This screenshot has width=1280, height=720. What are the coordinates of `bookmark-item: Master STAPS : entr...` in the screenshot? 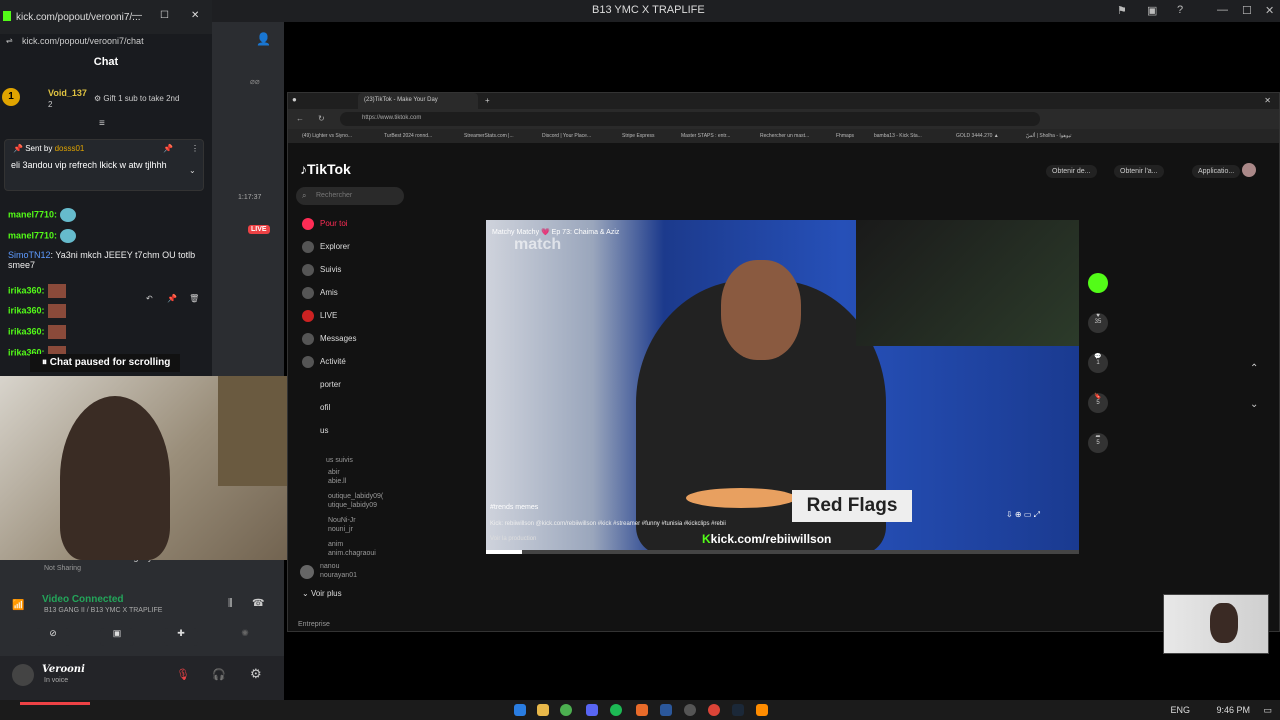 It's located at (705, 136).